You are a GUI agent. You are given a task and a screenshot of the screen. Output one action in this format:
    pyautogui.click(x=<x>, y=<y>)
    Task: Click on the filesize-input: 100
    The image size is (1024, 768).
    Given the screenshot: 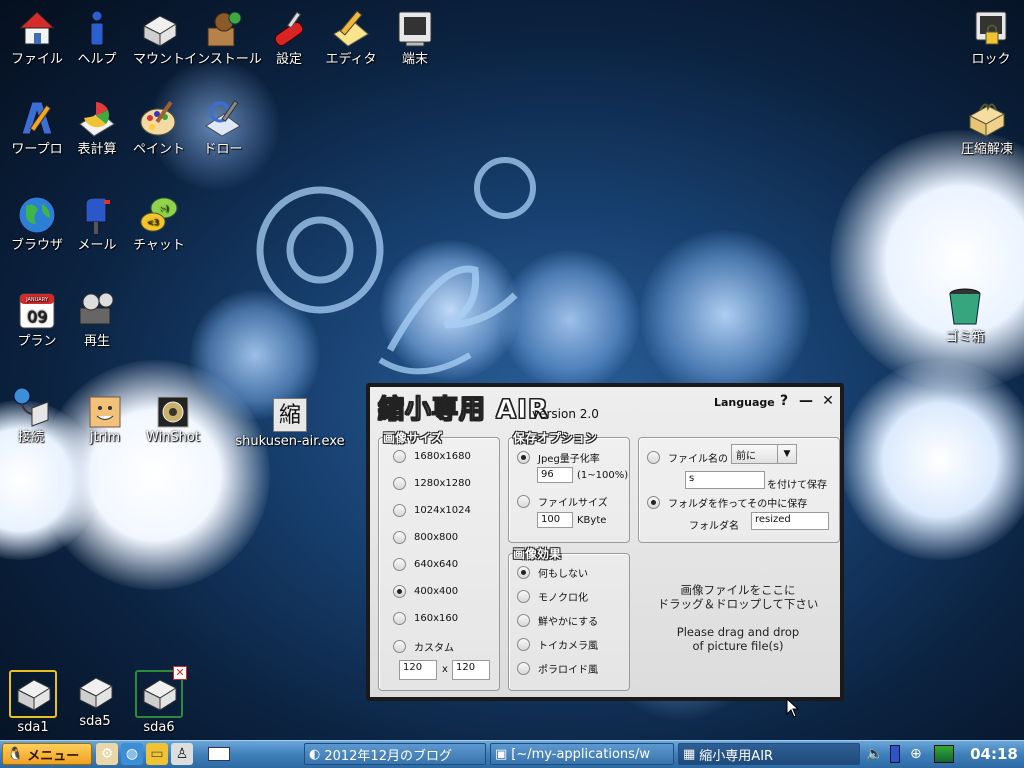 What is the action you would take?
    pyautogui.click(x=555, y=520)
    